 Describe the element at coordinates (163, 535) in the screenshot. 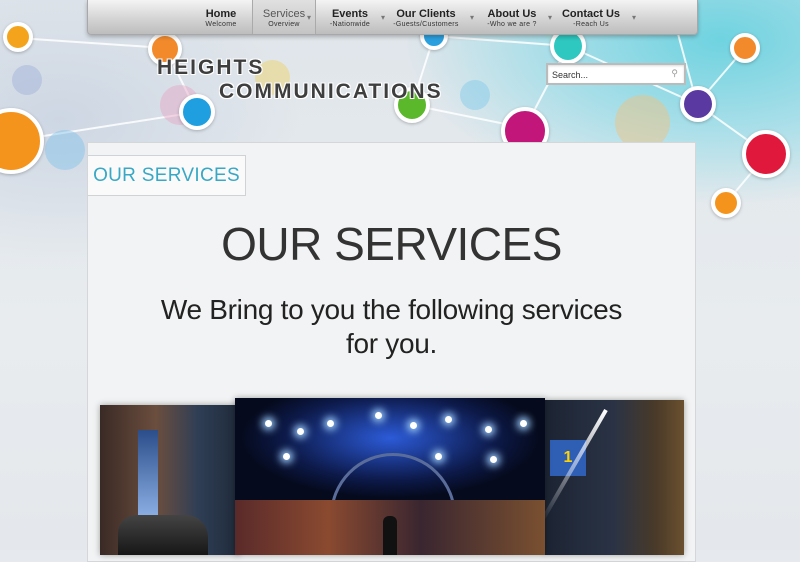

I see `car-image` at that location.